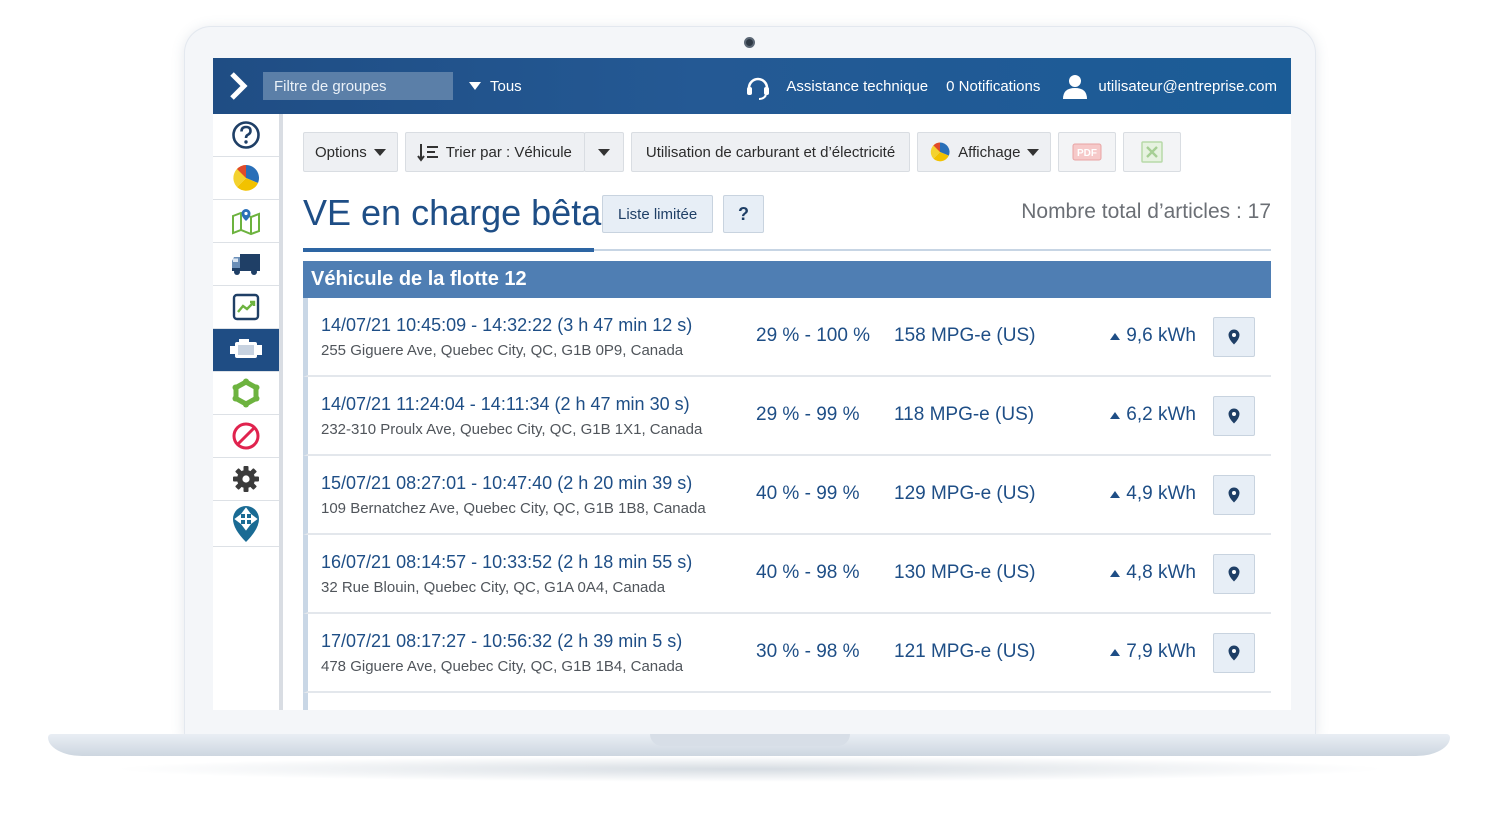  I want to click on sidebar-item-settings, so click(246, 479).